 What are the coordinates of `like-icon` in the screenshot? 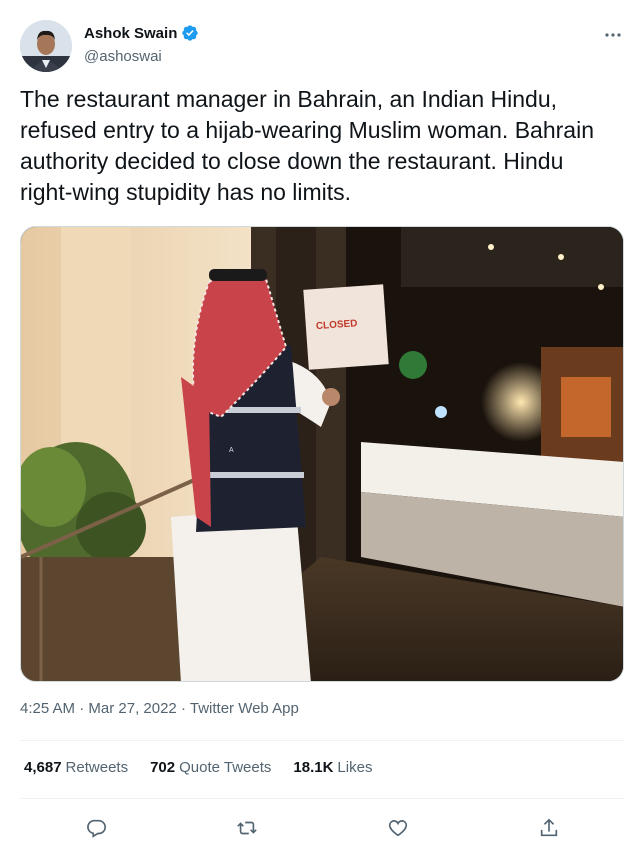 It's located at (398, 828).